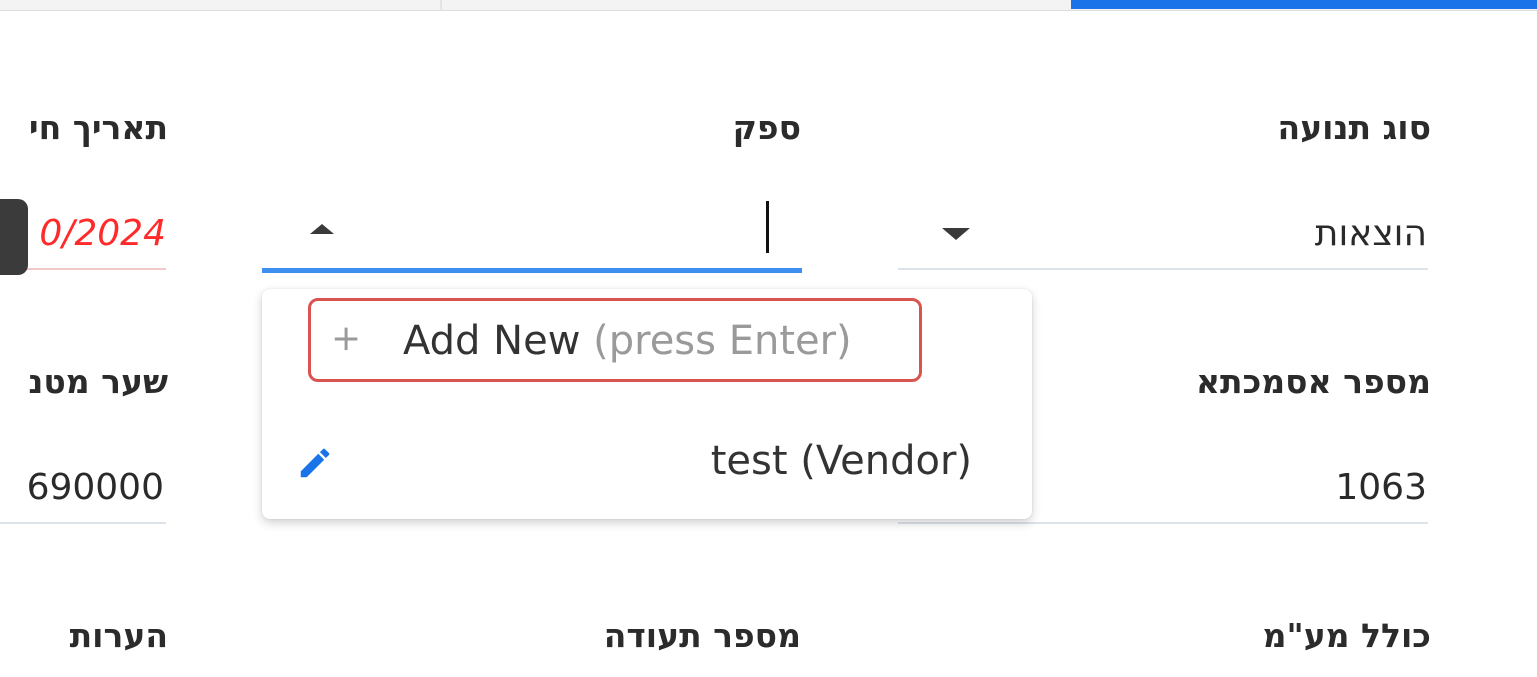 Image resolution: width=1537 pixels, height=677 pixels. Describe the element at coordinates (346, 338) in the screenshot. I see `plus-icon: +` at that location.